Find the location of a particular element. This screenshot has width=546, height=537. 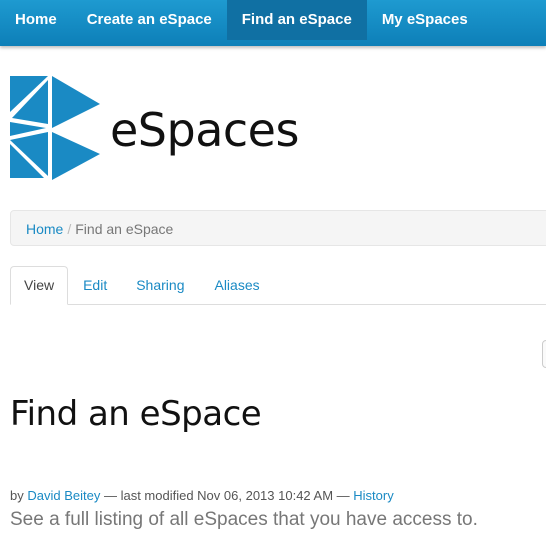

byline-by: by is located at coordinates (17, 495).